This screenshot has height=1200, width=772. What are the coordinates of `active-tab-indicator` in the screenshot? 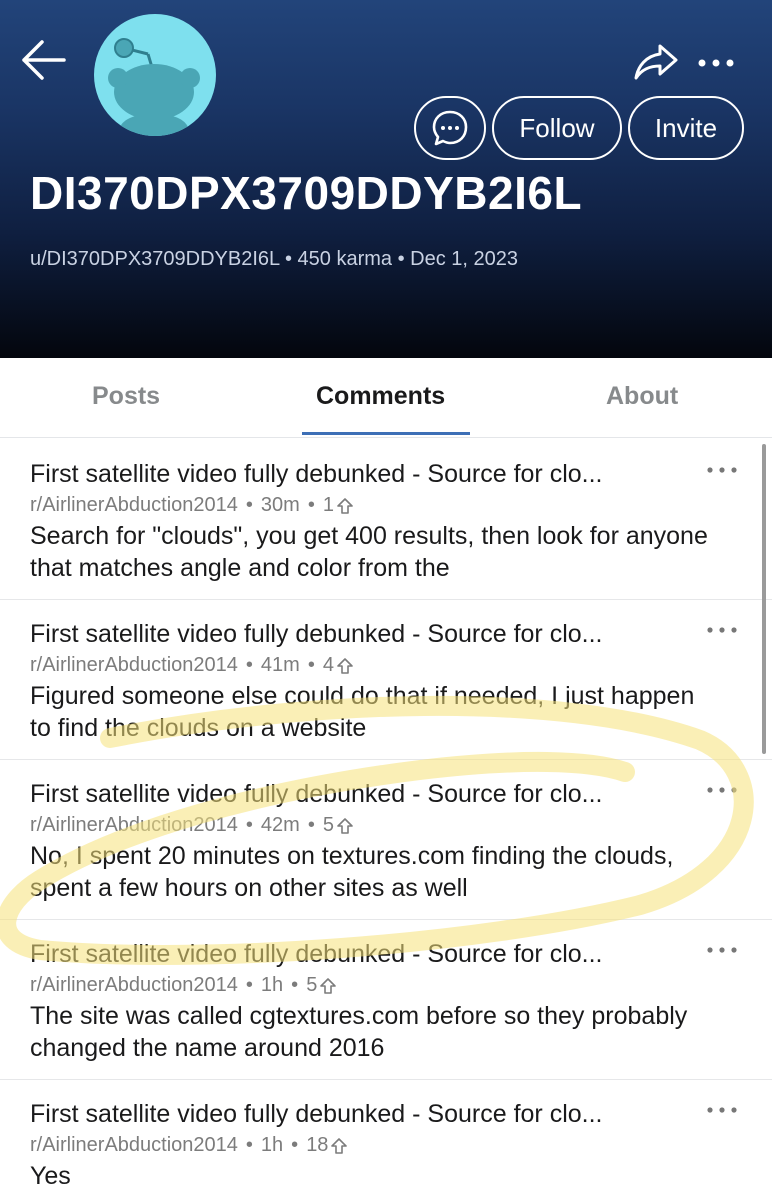 It's located at (386, 433).